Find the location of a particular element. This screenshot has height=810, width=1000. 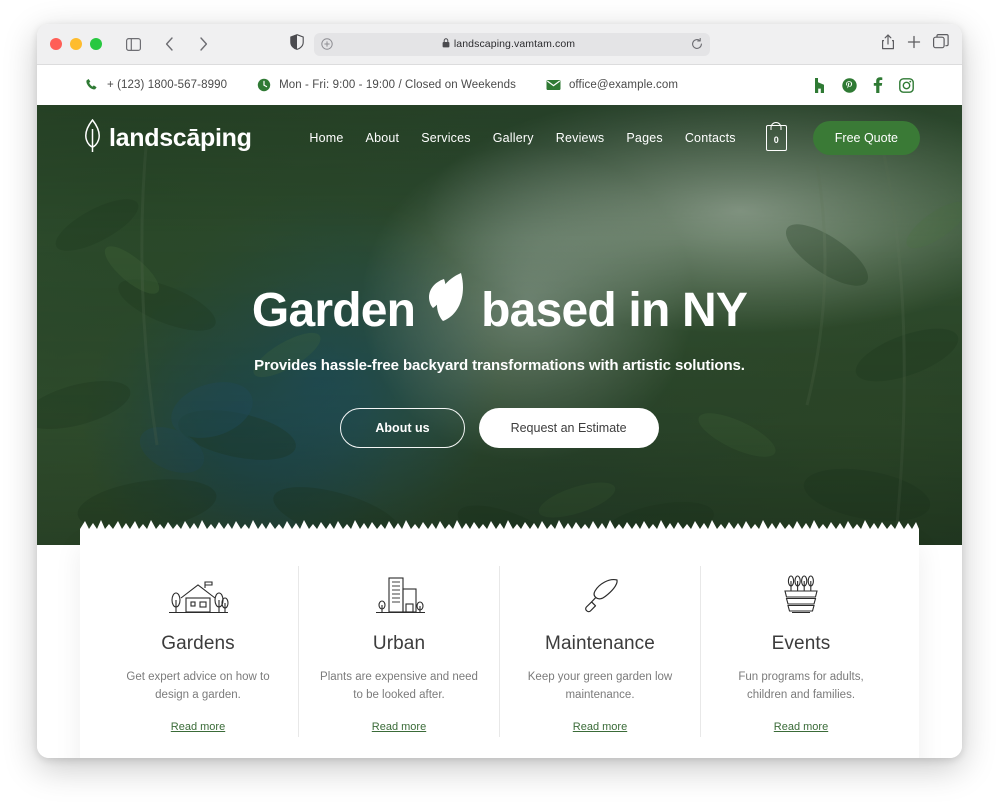

browser-nav-arrows is located at coordinates (186, 44).